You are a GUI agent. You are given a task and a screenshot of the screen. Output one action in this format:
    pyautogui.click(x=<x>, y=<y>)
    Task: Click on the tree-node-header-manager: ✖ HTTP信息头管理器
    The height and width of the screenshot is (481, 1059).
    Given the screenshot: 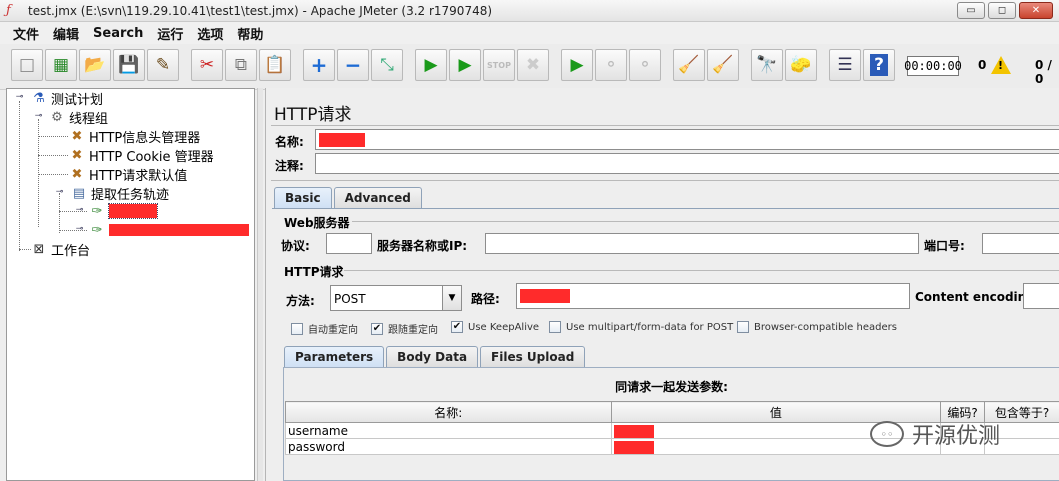 What is the action you would take?
    pyautogui.click(x=135, y=136)
    